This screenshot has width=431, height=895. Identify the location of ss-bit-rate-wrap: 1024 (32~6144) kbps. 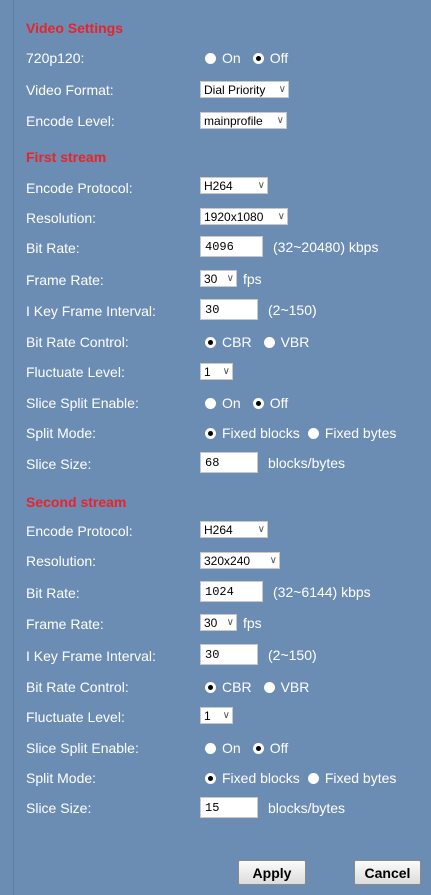
(285, 591).